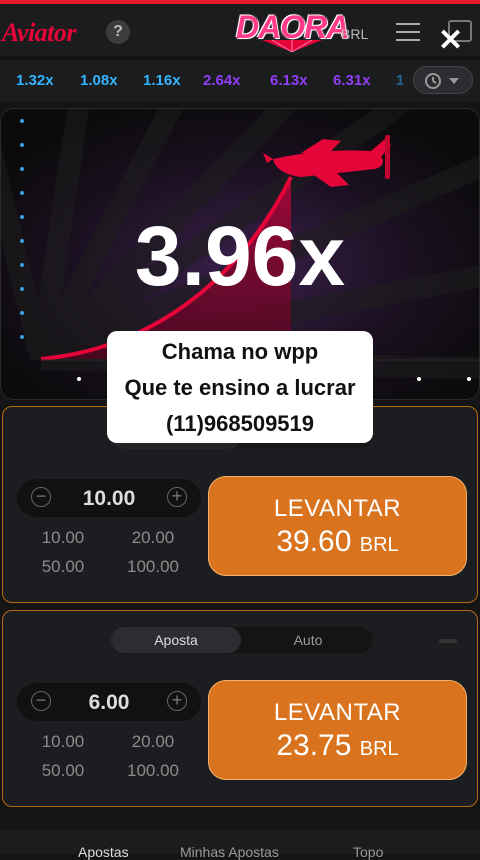 This screenshot has height=860, width=480. What do you see at coordinates (222, 80) in the screenshot?
I see `history-item: 2.64x` at bounding box center [222, 80].